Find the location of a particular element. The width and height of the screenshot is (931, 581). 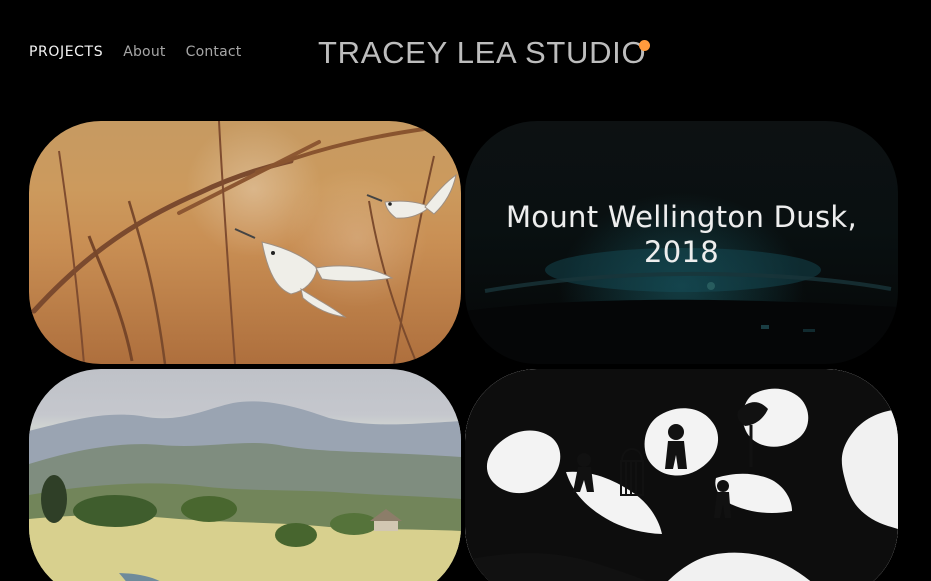

mountain-dusk-illustration is located at coordinates (681, 306).